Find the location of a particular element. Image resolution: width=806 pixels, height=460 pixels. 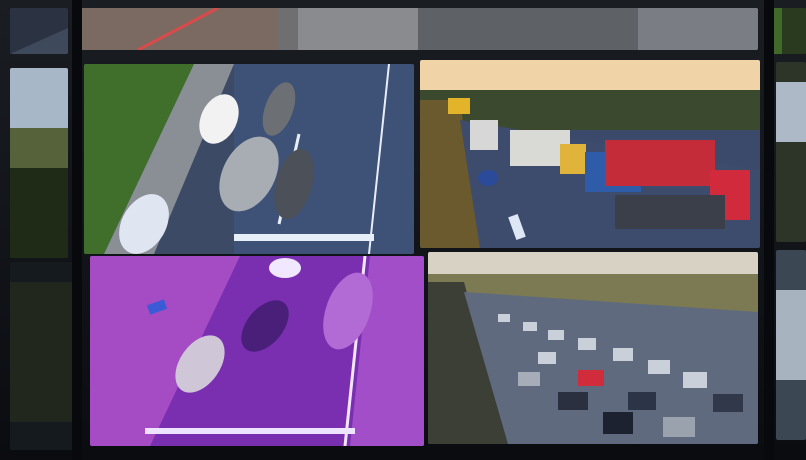

feed-top-right is located at coordinates (789, 31).